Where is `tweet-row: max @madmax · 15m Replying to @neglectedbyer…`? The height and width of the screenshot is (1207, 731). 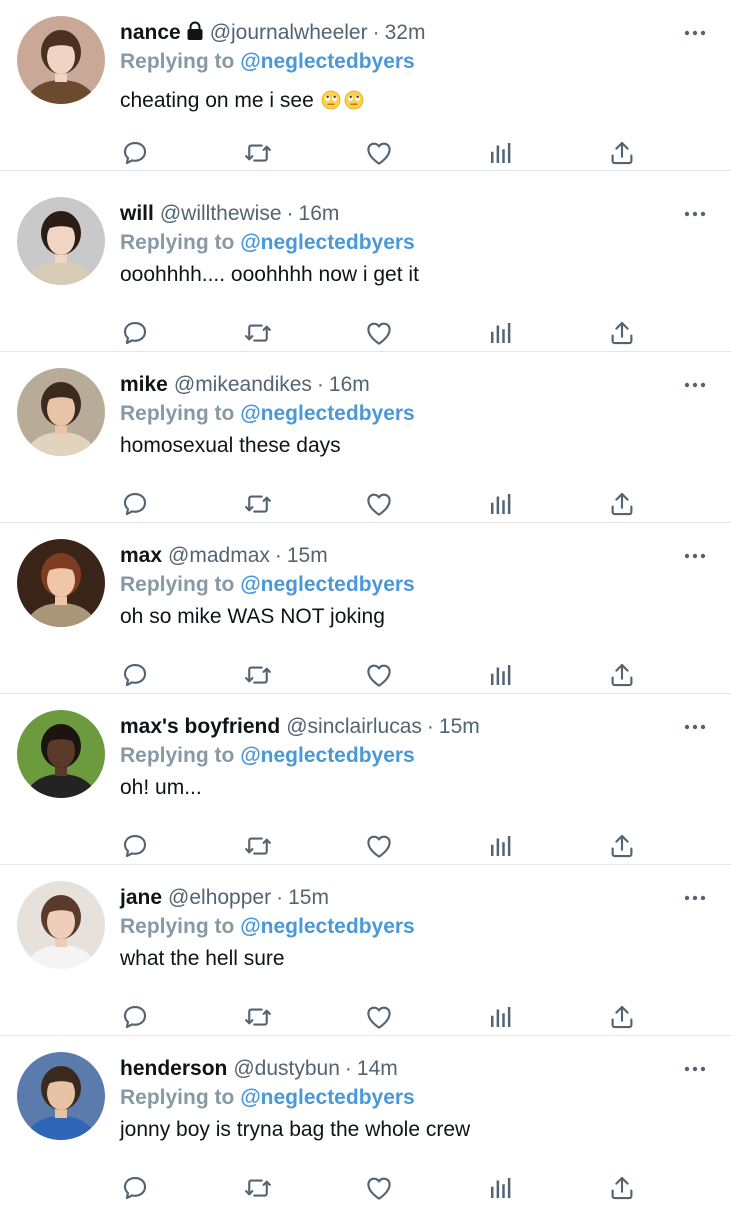 tweet-row: max @madmax · 15m Replying to @neglectedbyer… is located at coordinates (365, 608).